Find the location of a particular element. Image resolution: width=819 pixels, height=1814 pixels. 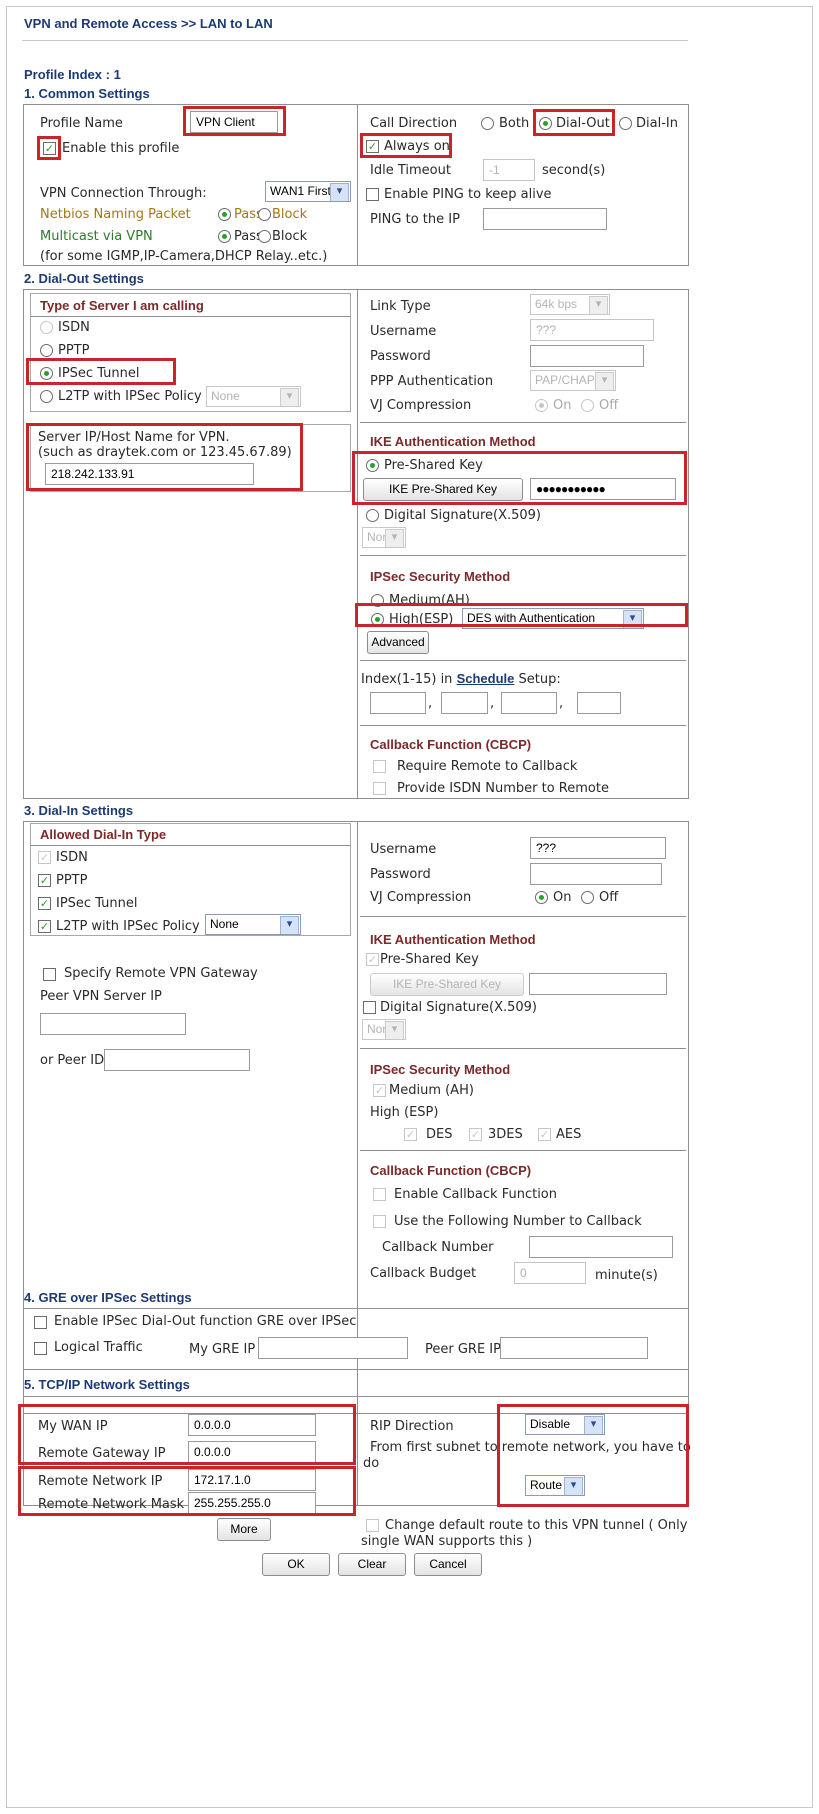

enable-ping-checkbox is located at coordinates (372, 194).